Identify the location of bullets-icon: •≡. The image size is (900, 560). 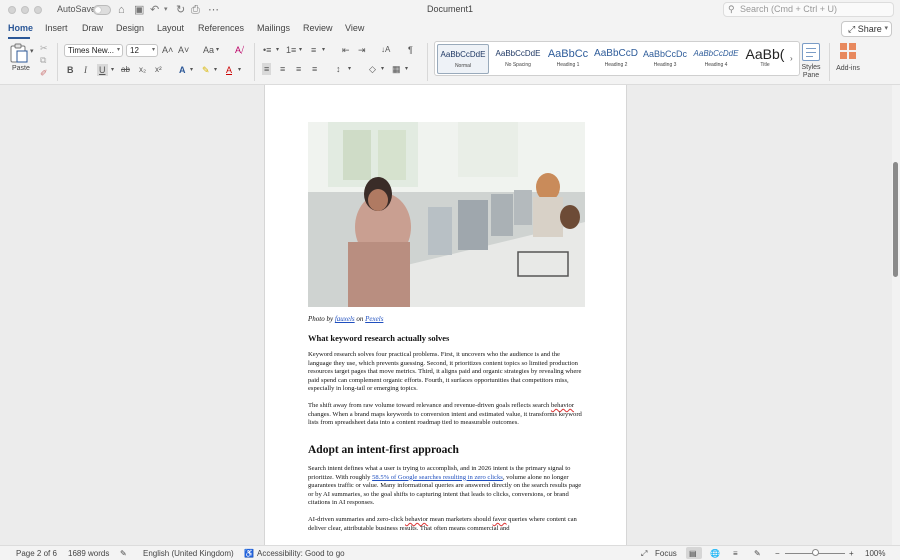
(267, 50).